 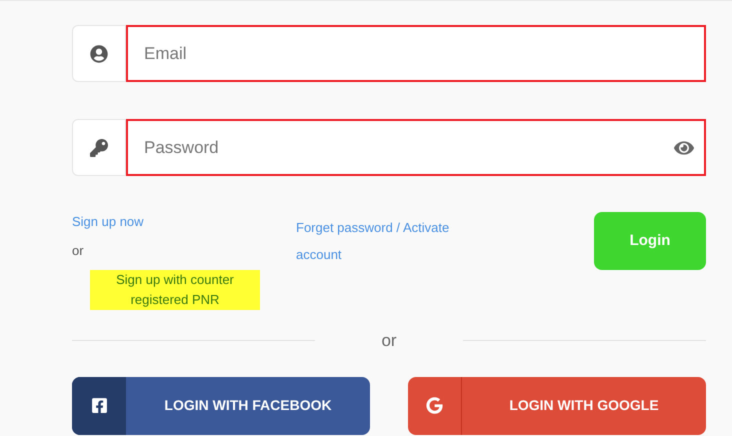 I want to click on facebook-icon, so click(x=99, y=405).